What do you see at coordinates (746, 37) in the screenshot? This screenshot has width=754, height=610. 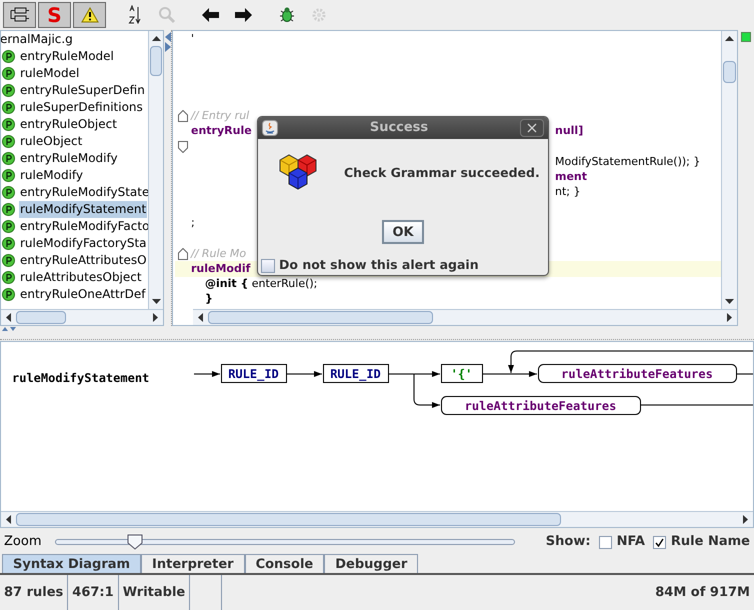 I see `status-indicator-icon` at bounding box center [746, 37].